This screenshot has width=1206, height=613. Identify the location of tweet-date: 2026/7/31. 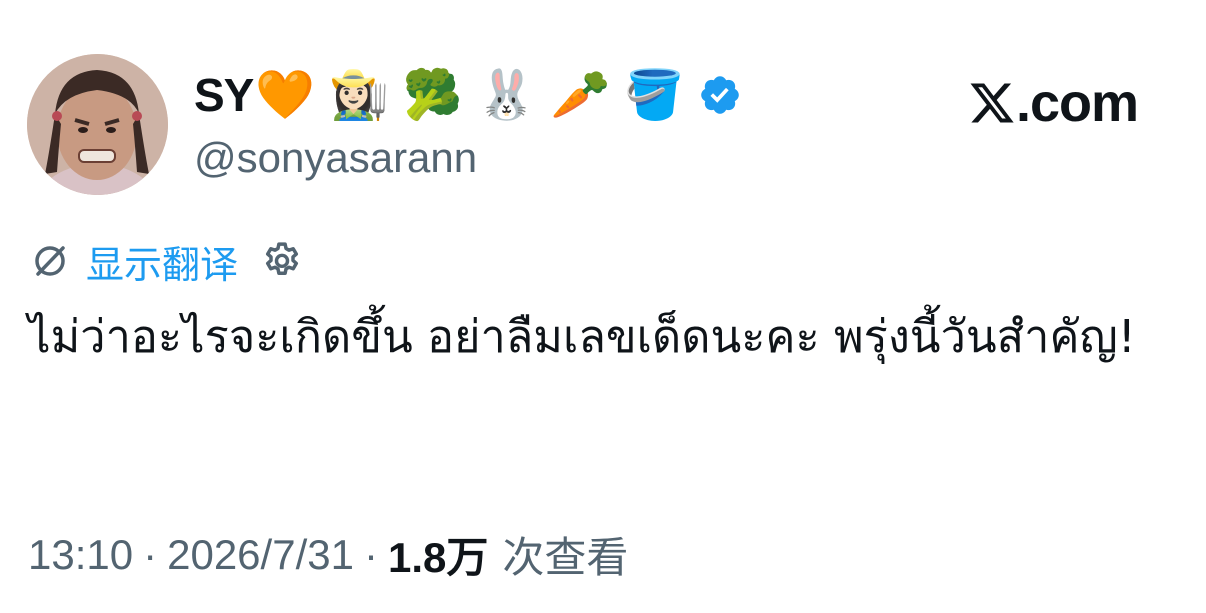
(260, 555).